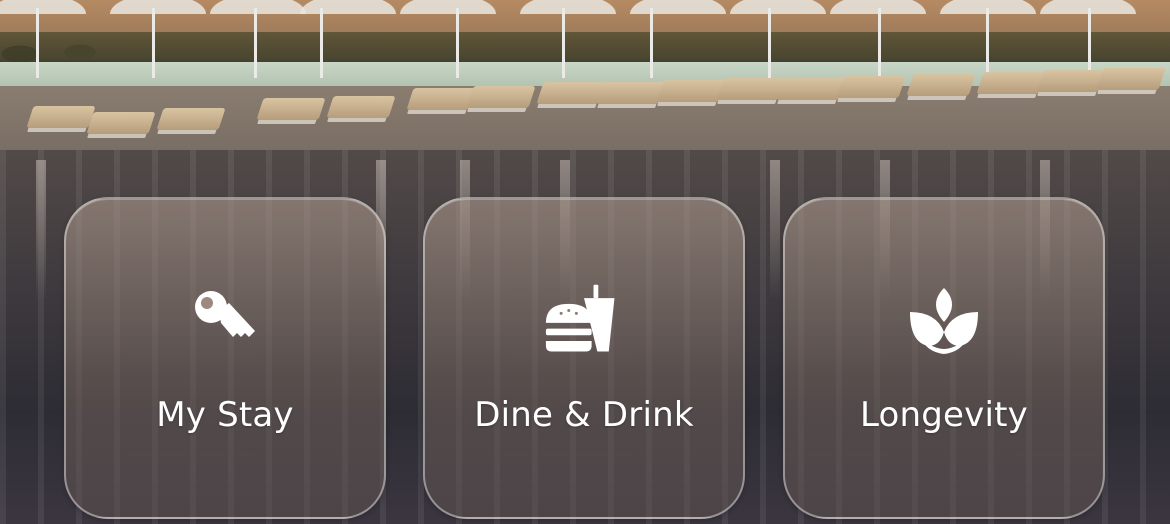 The height and width of the screenshot is (524, 1170). Describe the element at coordinates (225, 321) in the screenshot. I see `key-icon` at that location.